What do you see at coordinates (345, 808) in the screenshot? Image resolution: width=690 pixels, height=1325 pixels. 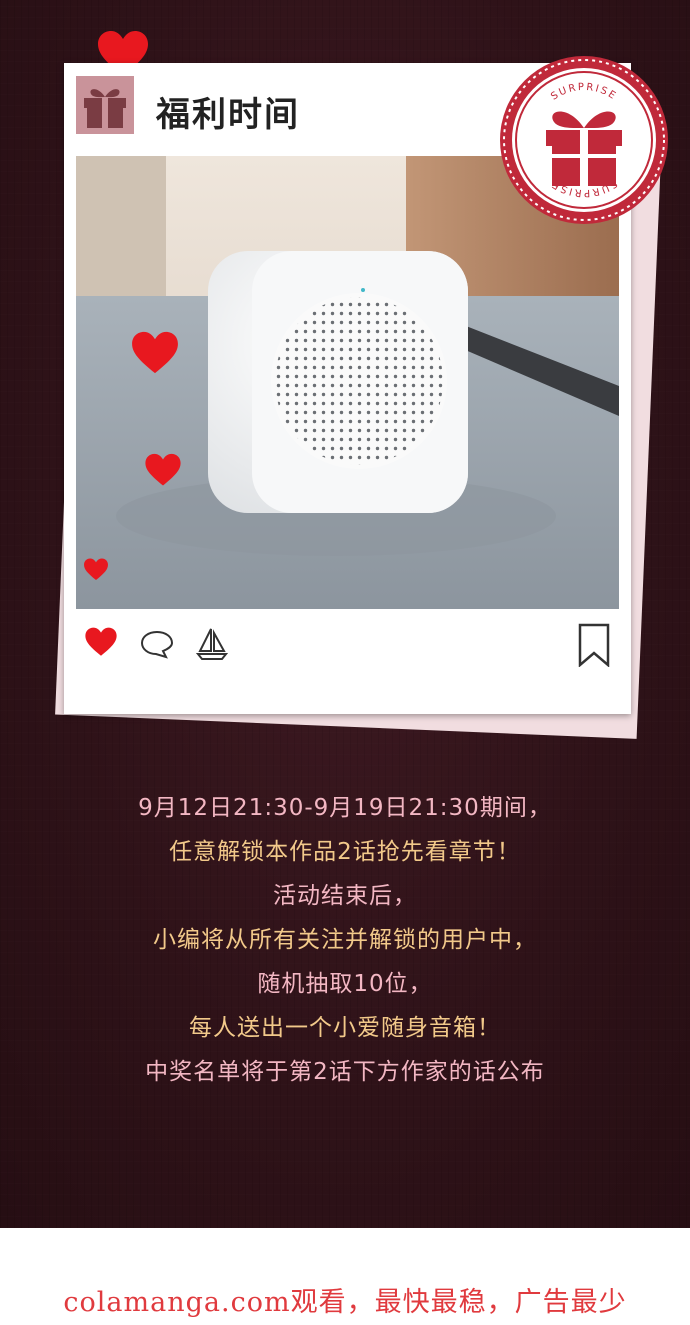 I see `announcement-line: 9月12日21:30-9月19日21:30期间，` at bounding box center [345, 808].